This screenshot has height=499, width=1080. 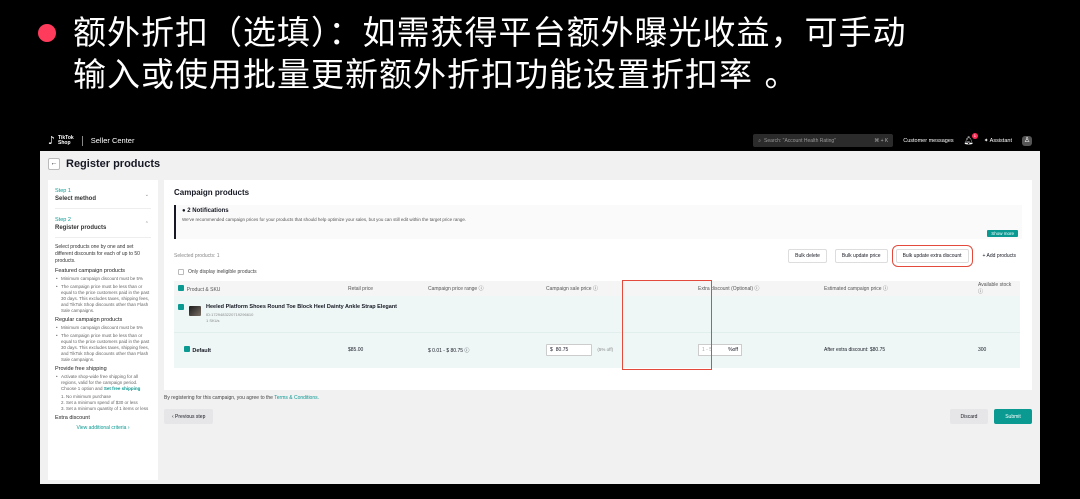 What do you see at coordinates (184, 211) in the screenshot?
I see `info-icon: ●` at bounding box center [184, 211].